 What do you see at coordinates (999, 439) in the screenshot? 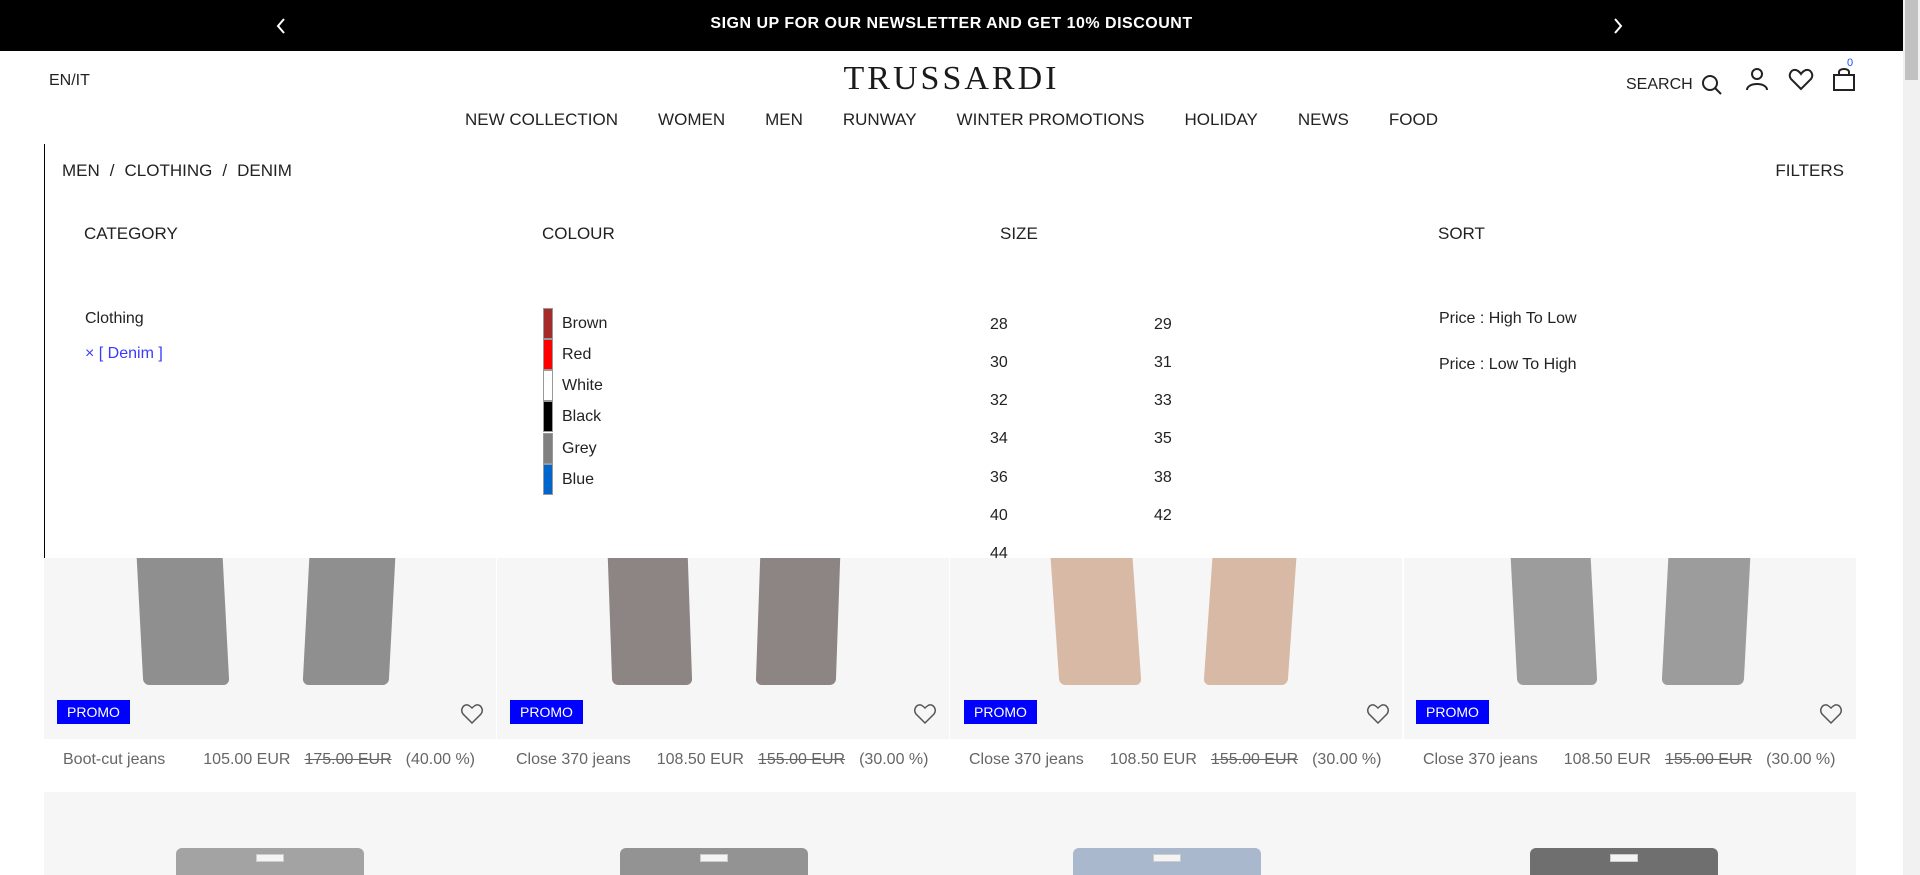
I see `size-option: 34` at bounding box center [999, 439].